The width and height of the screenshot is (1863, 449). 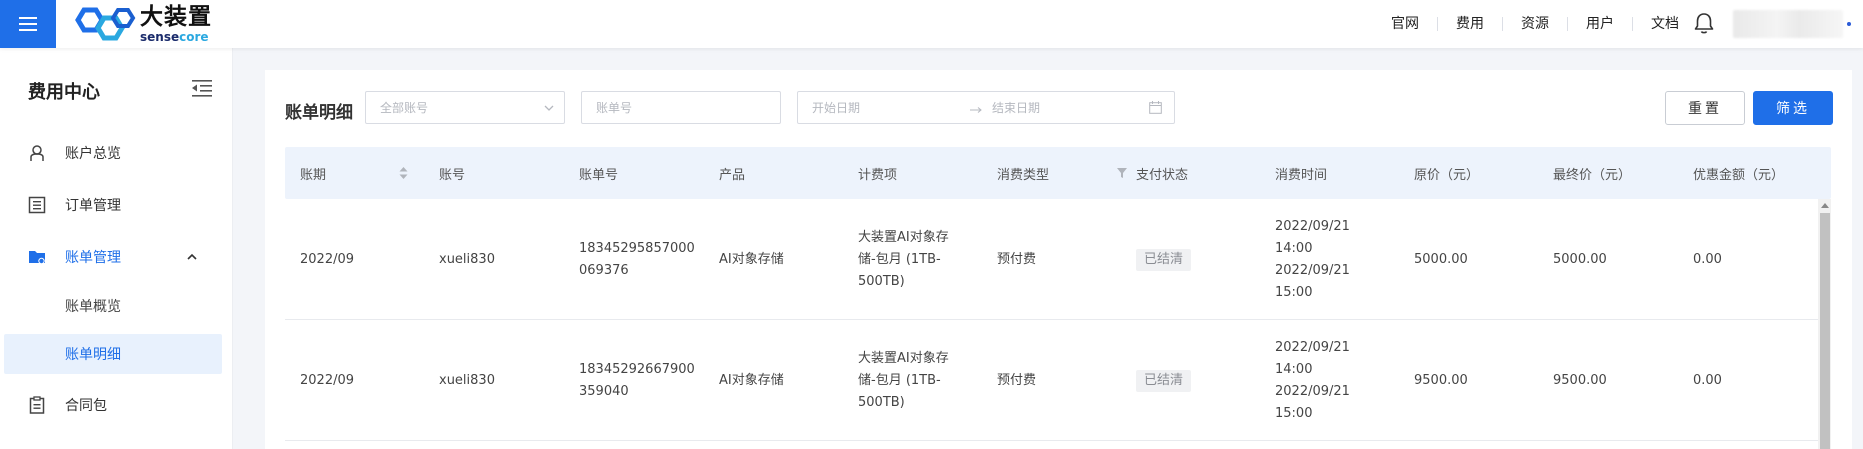 I want to click on sidebar-item-bill-overview: 账单概览, so click(x=116, y=306).